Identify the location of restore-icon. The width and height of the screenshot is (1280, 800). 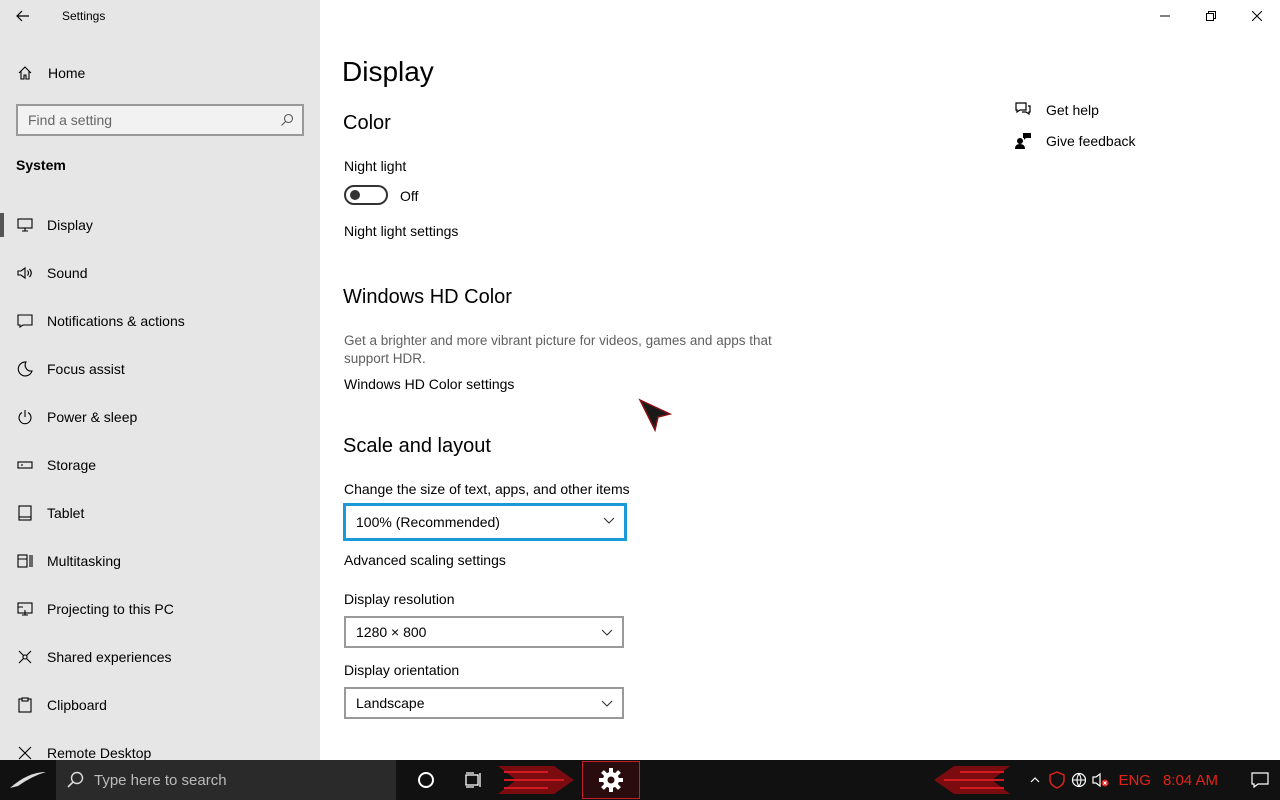
(1211, 16).